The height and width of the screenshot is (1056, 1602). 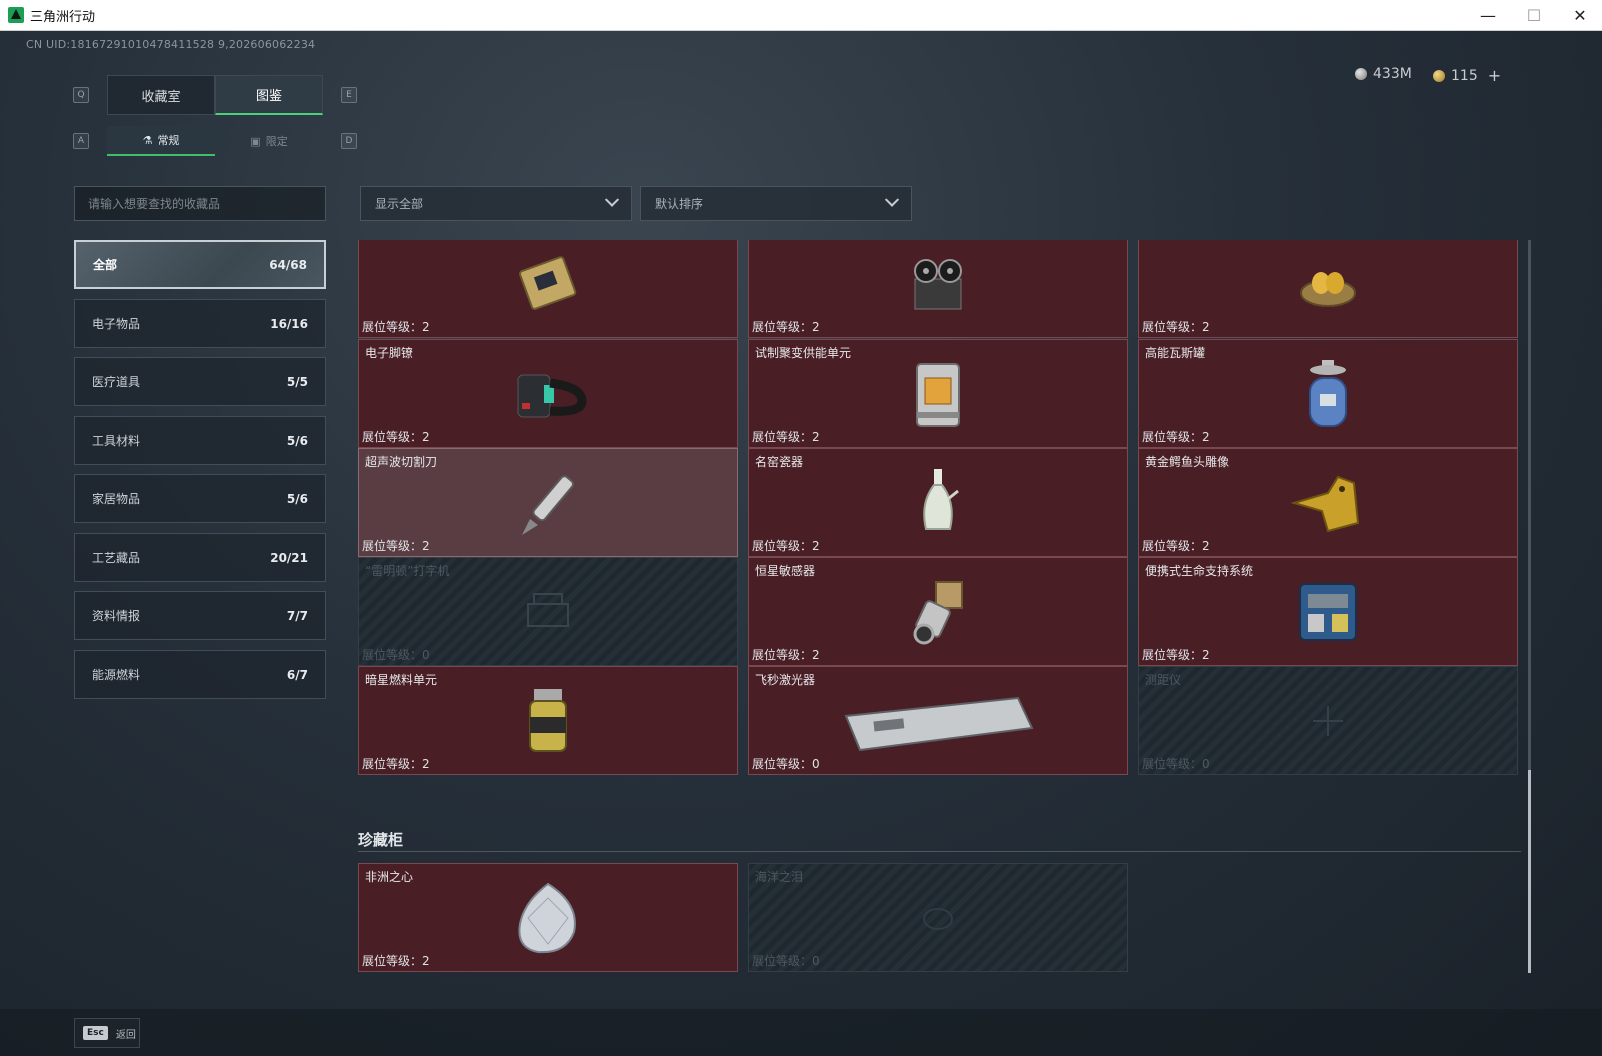 I want to click on rangefinder-icon, so click(x=1328, y=721).